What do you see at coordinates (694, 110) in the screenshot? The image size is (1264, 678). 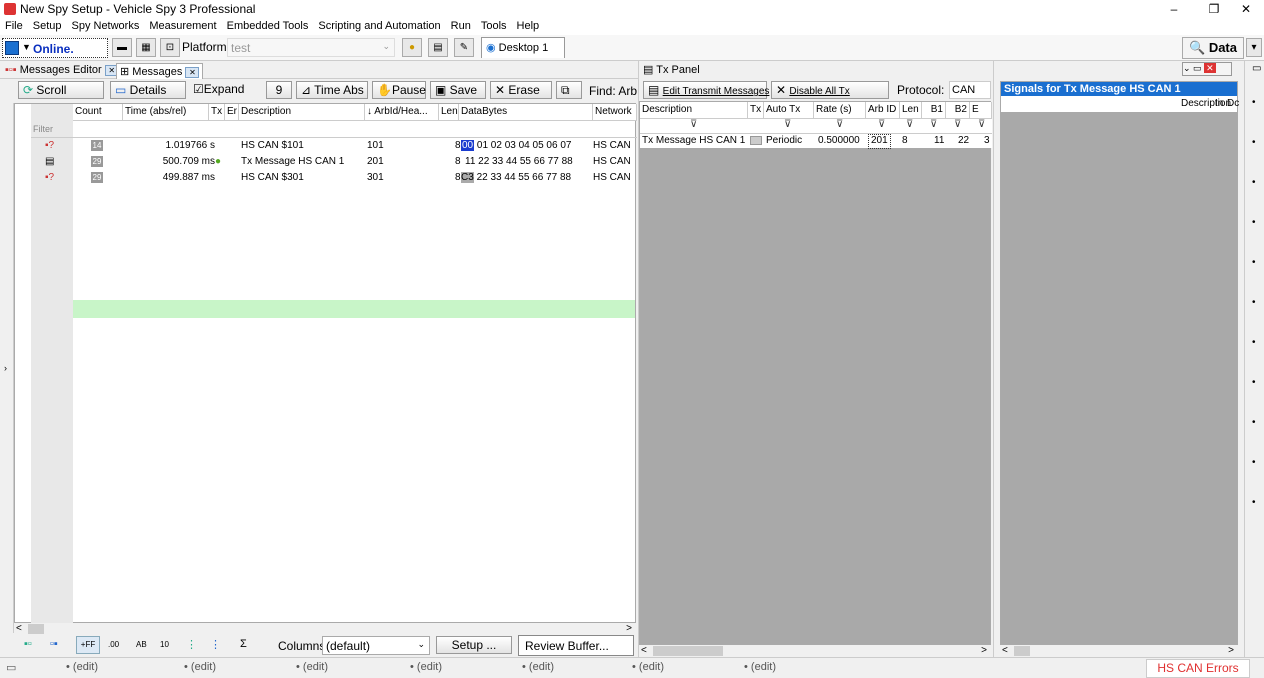 I see `tx-col-description: Description` at bounding box center [694, 110].